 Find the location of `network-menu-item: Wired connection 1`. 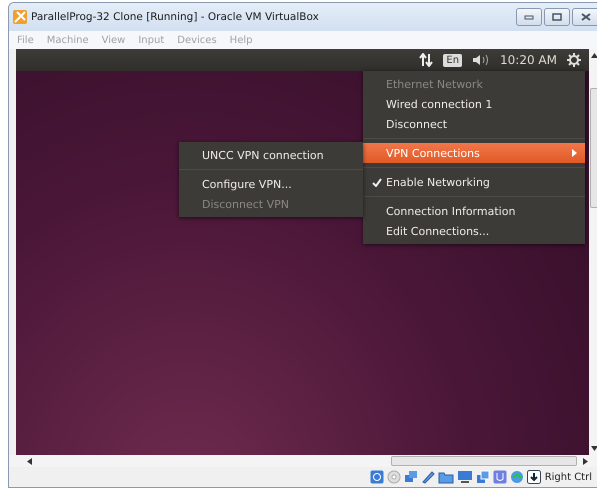

network-menu-item: Wired connection 1 is located at coordinates (474, 104).